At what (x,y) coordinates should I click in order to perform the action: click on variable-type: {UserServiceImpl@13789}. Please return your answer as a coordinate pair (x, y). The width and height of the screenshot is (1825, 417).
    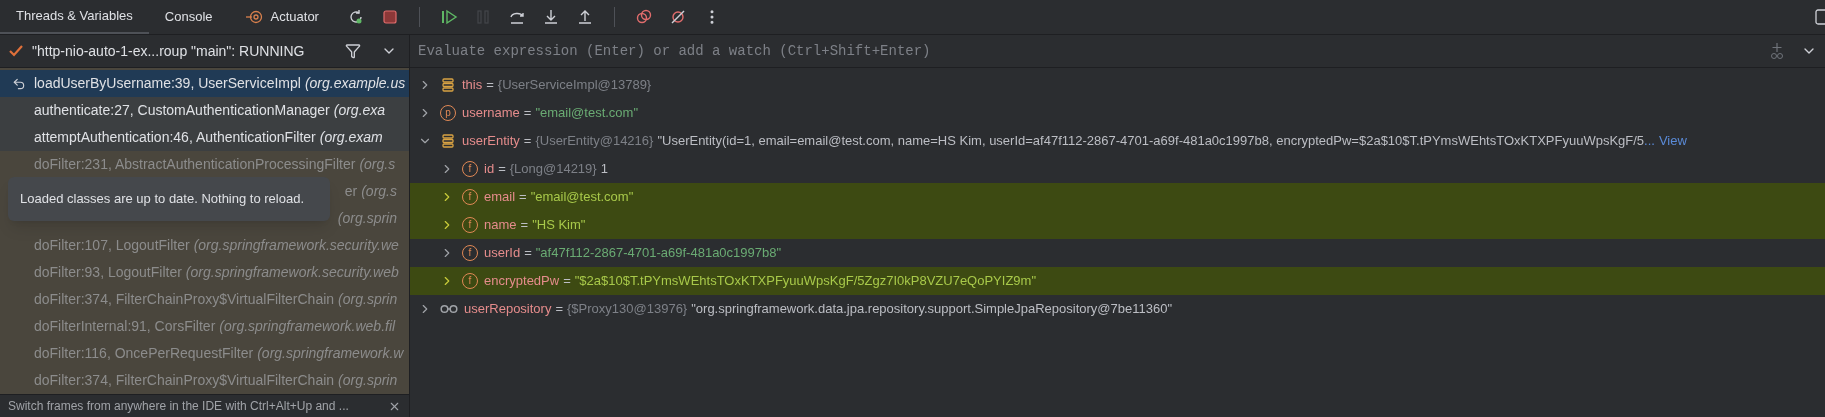
    Looking at the image, I should click on (574, 85).